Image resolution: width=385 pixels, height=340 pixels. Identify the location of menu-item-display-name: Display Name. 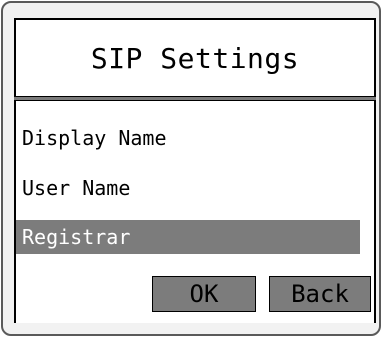
(188, 138).